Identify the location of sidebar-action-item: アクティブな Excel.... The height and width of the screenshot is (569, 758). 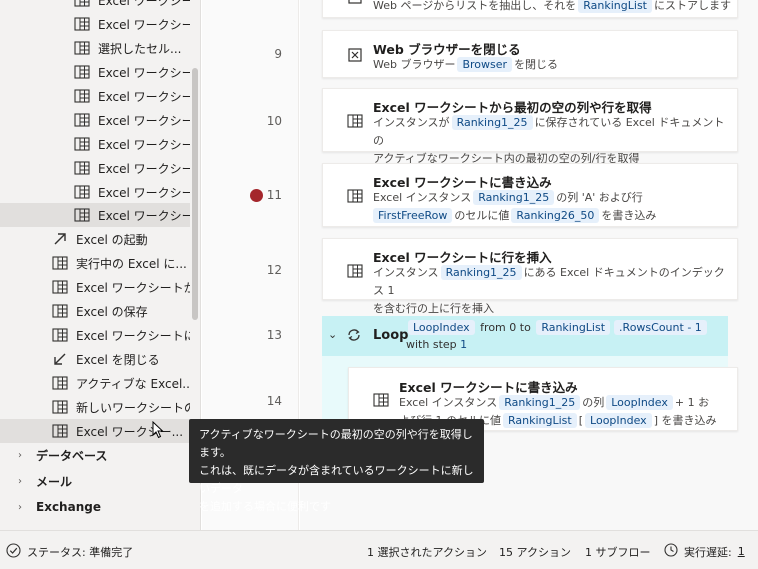
(95, 383).